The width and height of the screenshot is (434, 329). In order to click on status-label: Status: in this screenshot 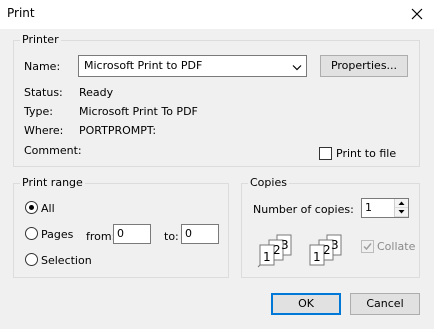, I will do `click(43, 92)`.